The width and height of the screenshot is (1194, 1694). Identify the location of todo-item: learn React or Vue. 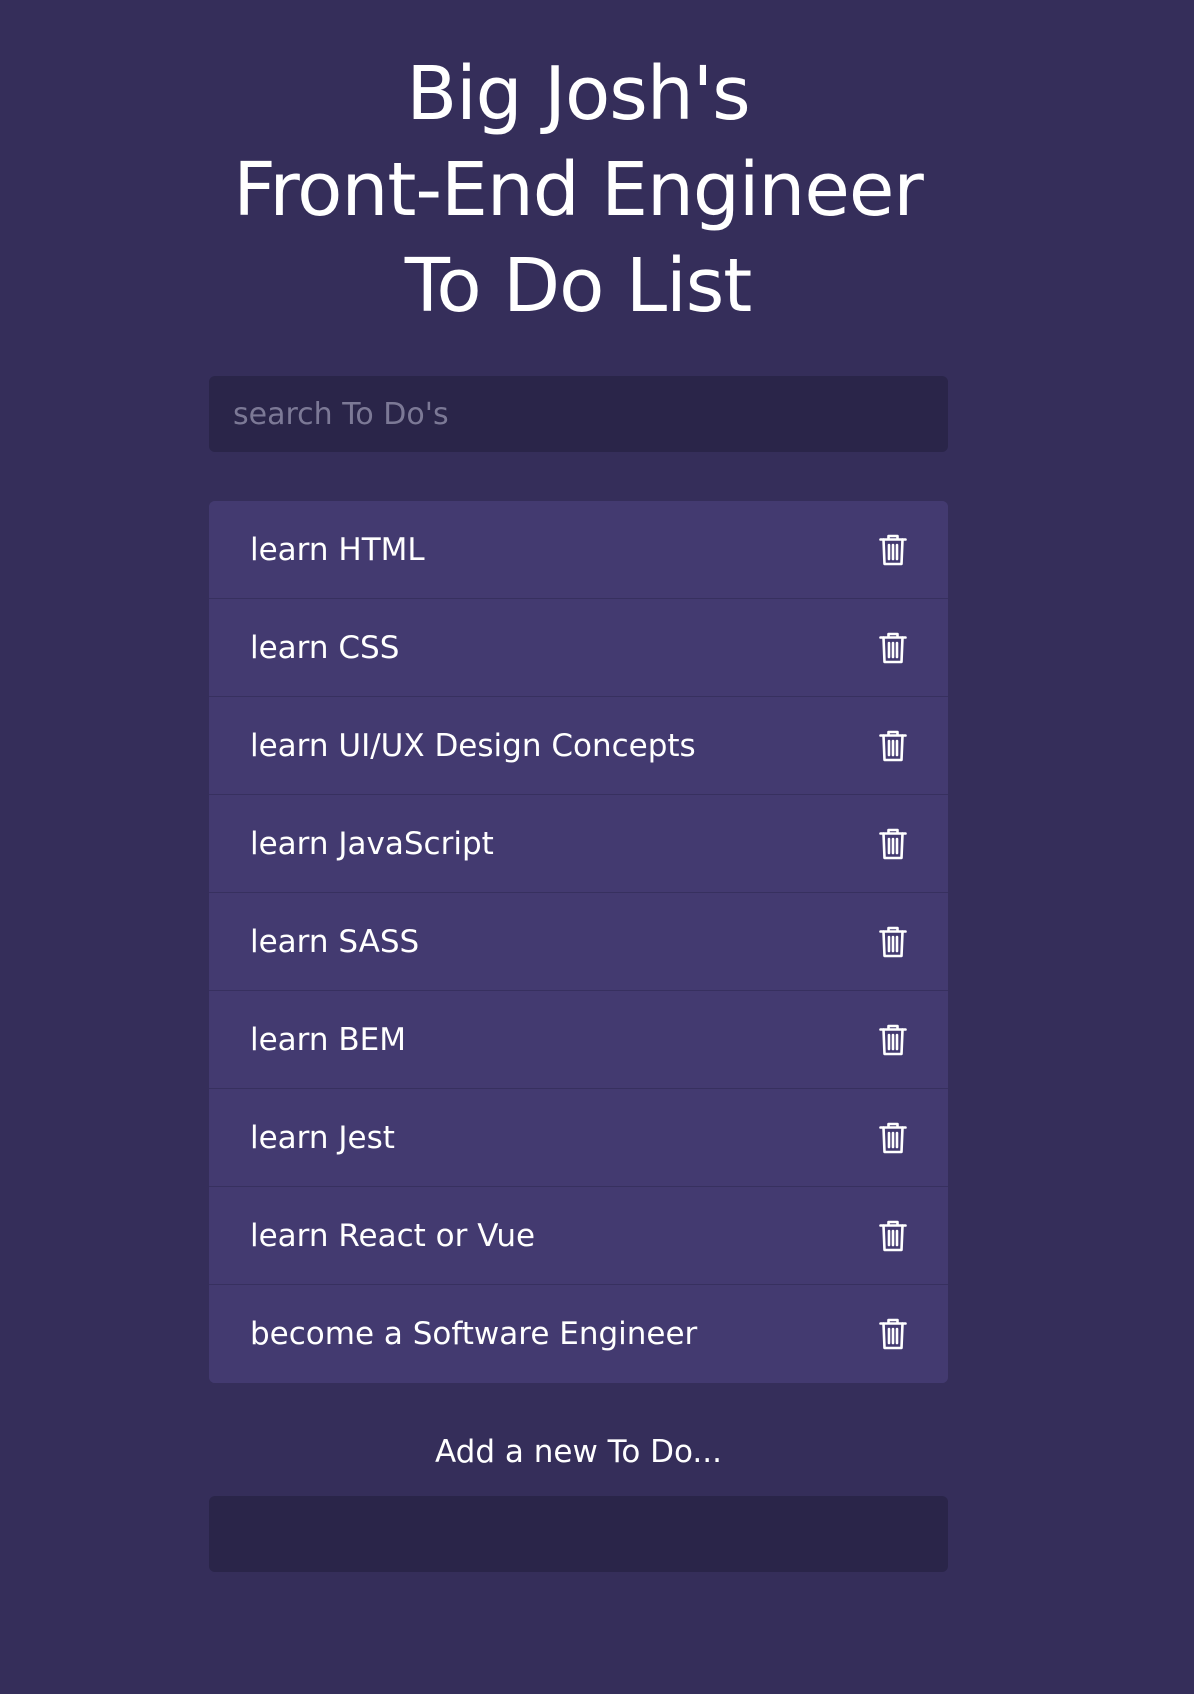
(578, 1236).